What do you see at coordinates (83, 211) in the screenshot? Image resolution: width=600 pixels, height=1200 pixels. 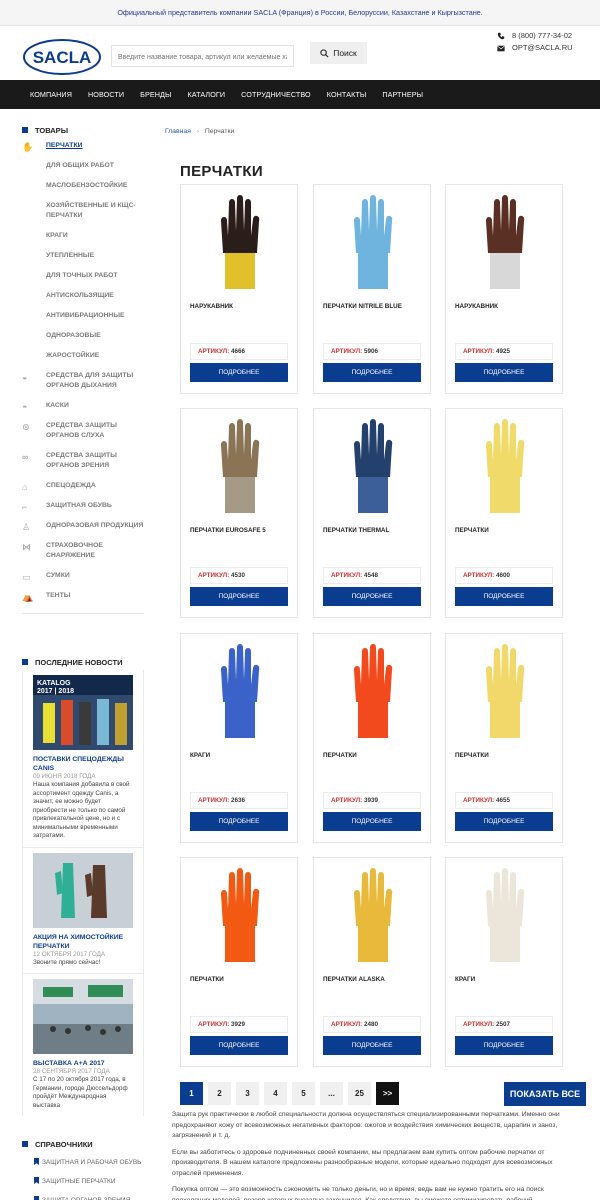 I see `sidebar-item-4: ХОЗЯЙСТВЕННЫЕ И КЩС-ПЕРЧАТКИ` at bounding box center [83, 211].